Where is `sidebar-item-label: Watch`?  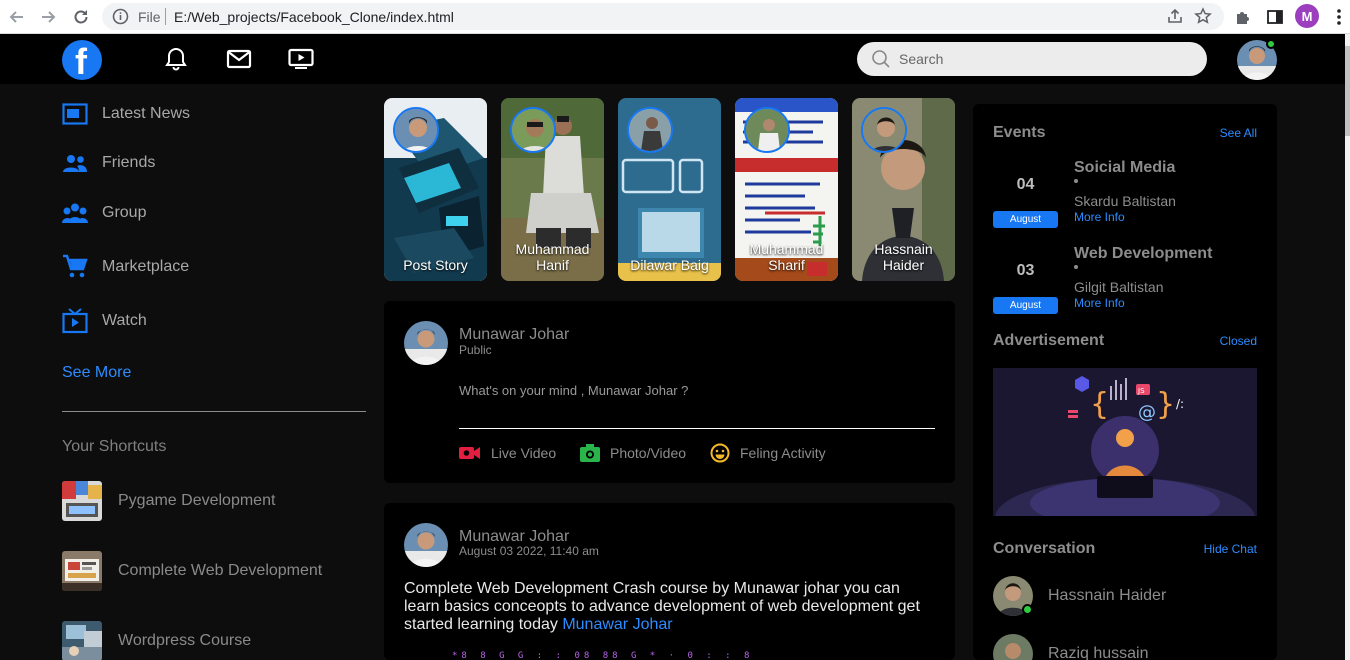
sidebar-item-label: Watch is located at coordinates (124, 320).